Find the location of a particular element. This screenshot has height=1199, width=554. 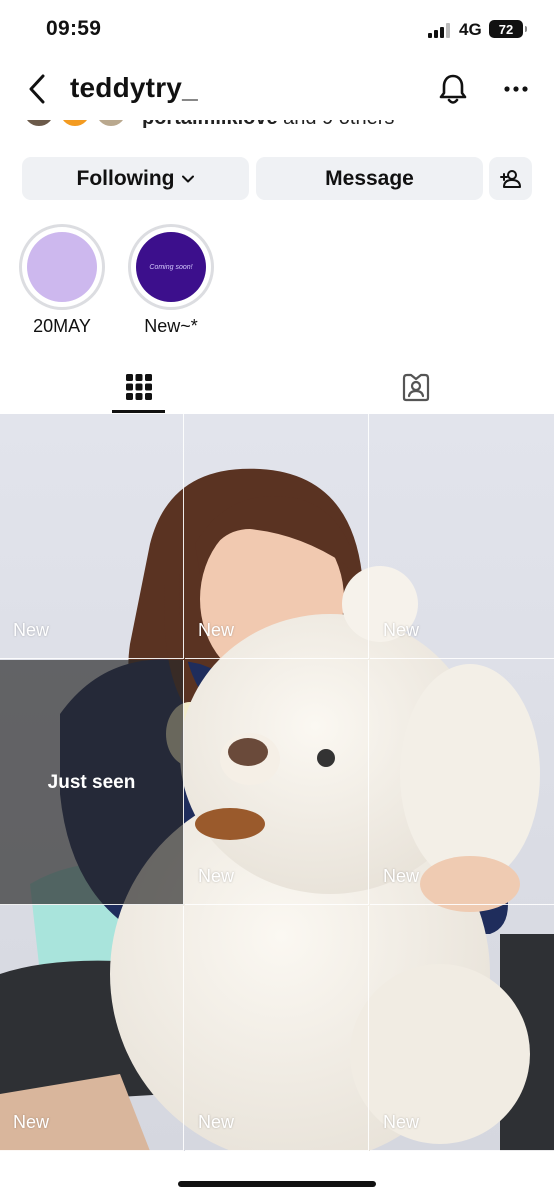

tab-posts-grid is located at coordinates (138, 387).